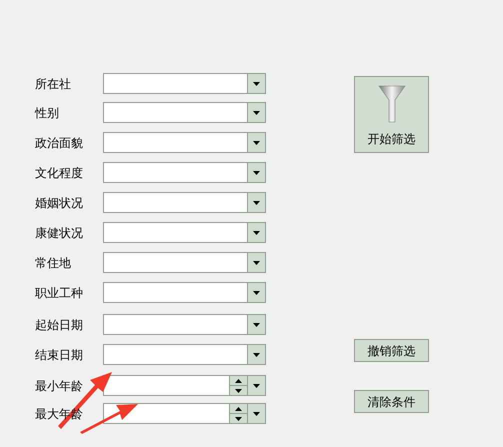 This screenshot has width=503, height=447. I want to click on filter-button: 开始筛选, so click(391, 114).